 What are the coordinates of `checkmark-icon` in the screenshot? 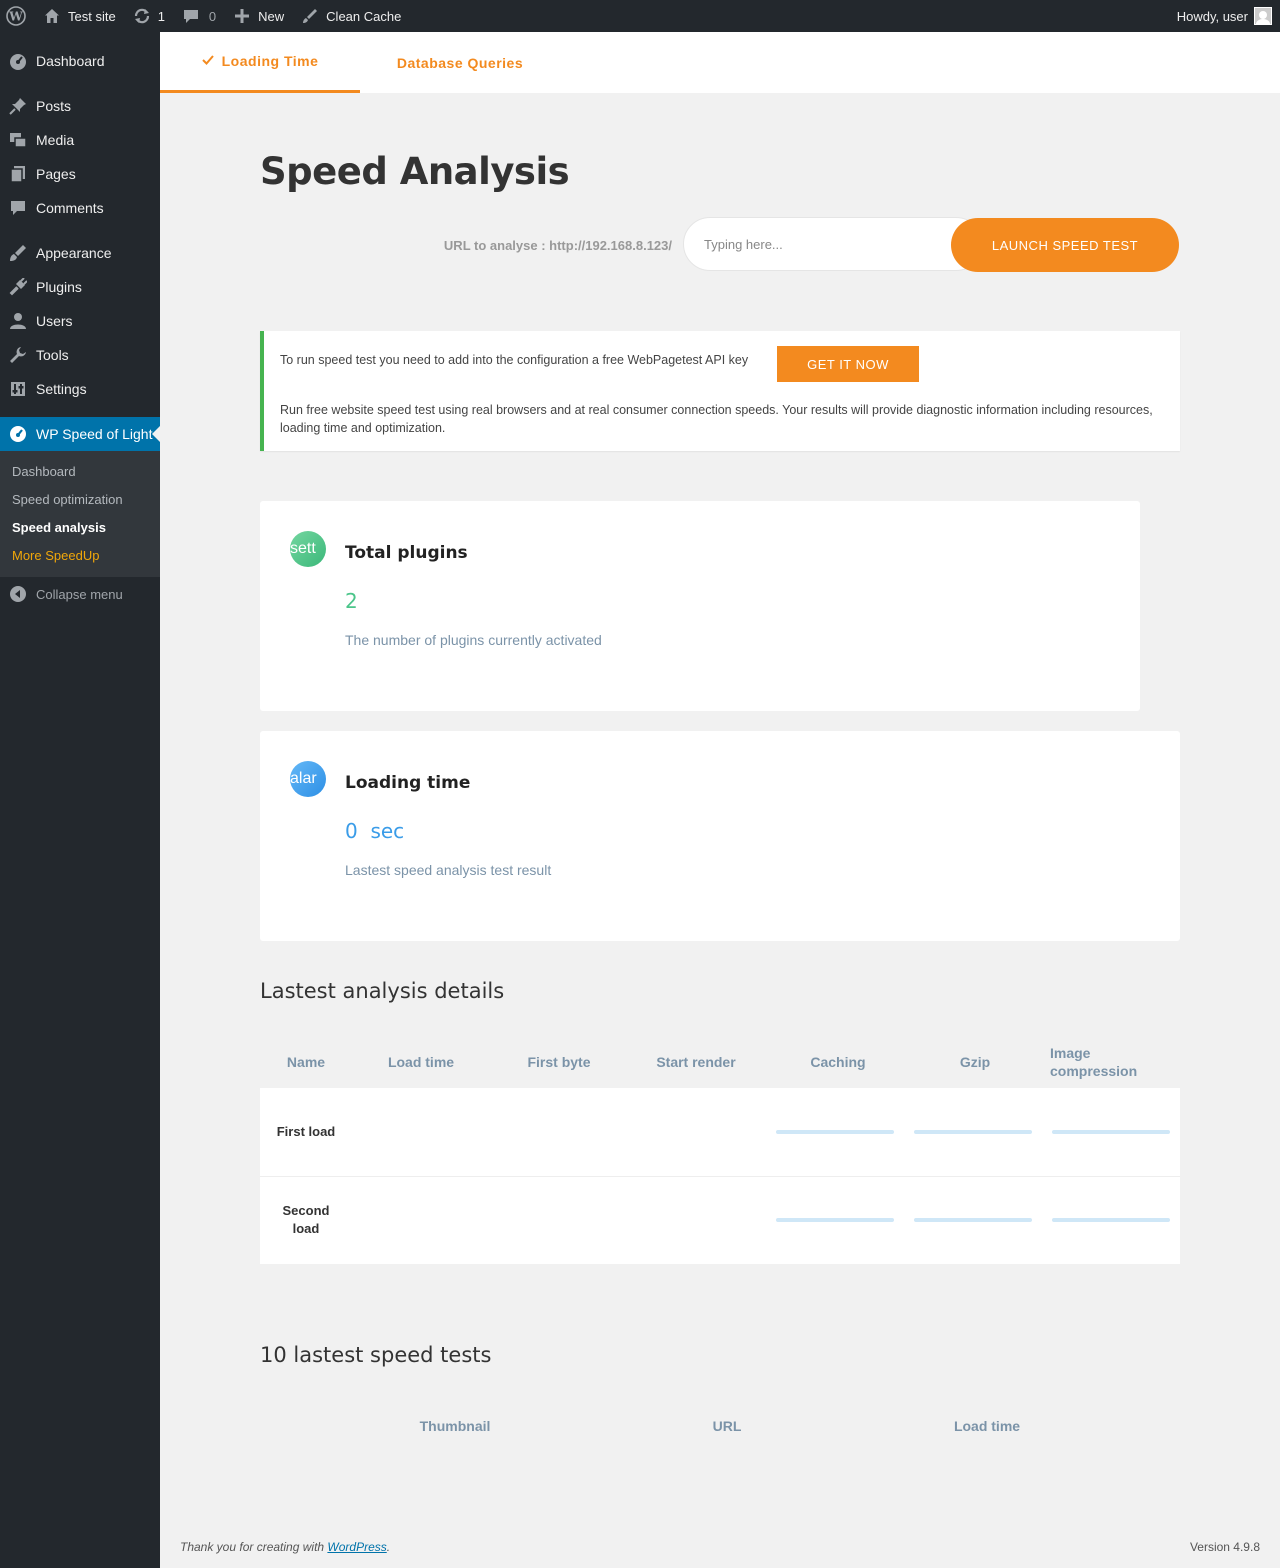 It's located at (207, 61).